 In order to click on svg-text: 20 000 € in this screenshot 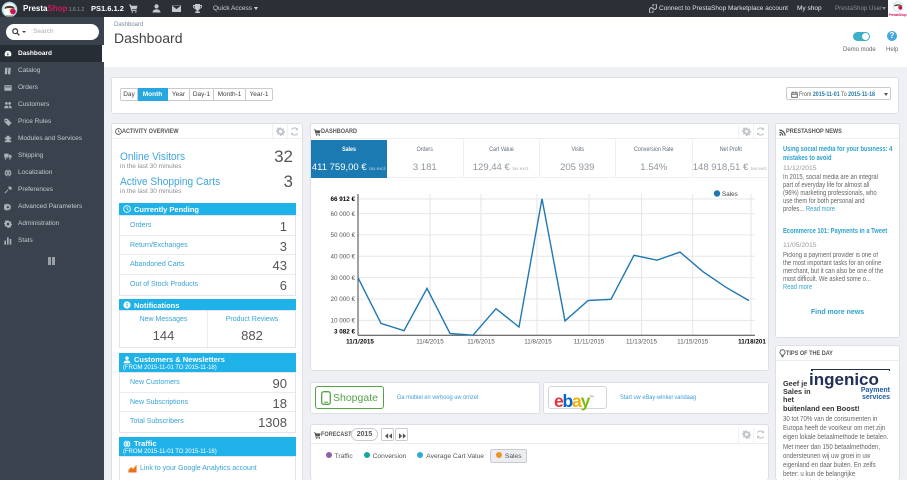, I will do `click(342, 299)`.